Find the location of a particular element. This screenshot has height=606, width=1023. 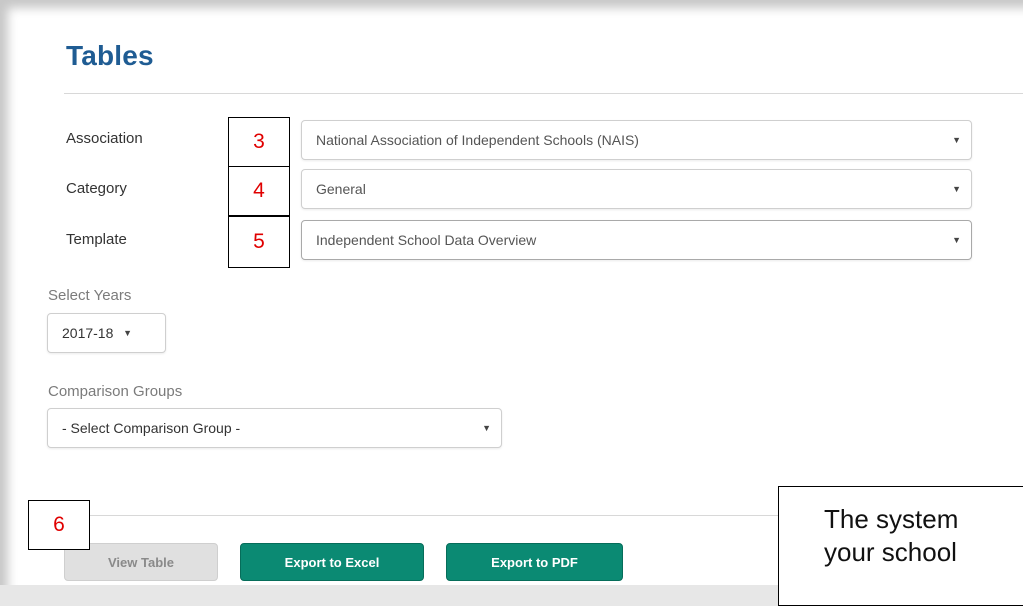

page-title: Tables is located at coordinates (110, 55).